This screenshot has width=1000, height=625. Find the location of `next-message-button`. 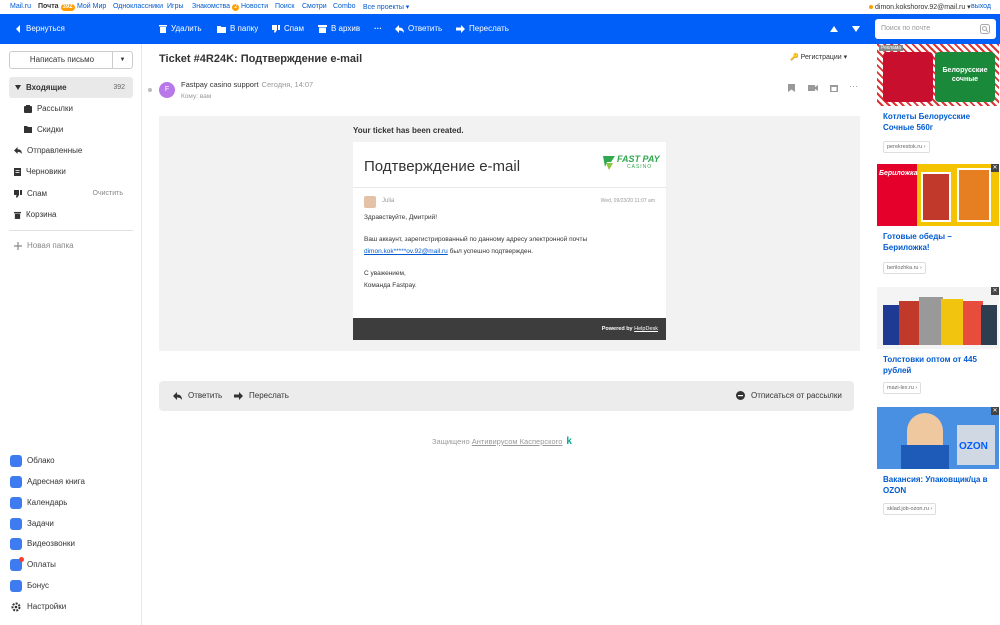

next-message-button is located at coordinates (858, 29).